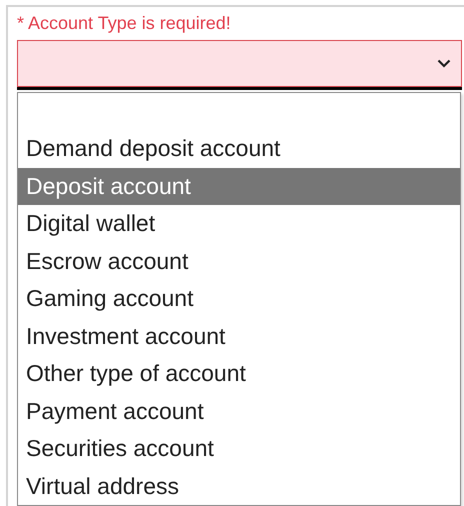 The height and width of the screenshot is (506, 464). I want to click on dropdown-option: Securities account, so click(239, 449).